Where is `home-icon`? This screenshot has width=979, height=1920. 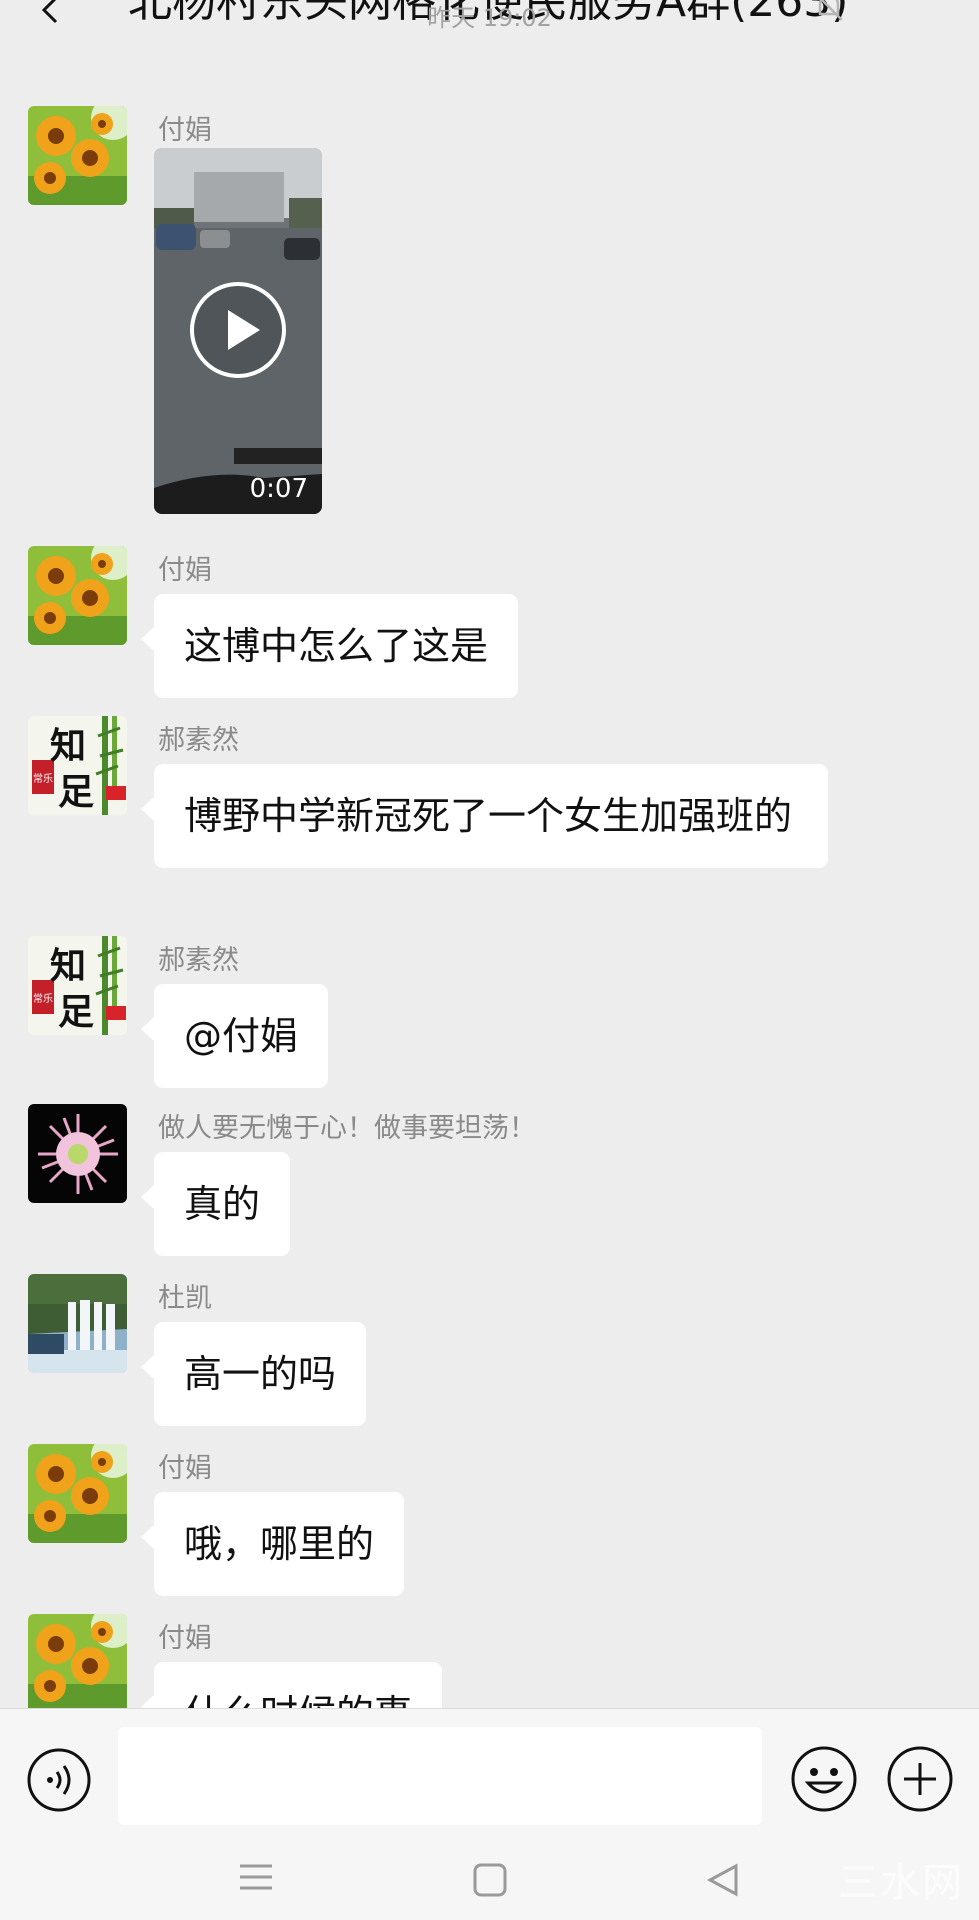 home-icon is located at coordinates (490, 1880).